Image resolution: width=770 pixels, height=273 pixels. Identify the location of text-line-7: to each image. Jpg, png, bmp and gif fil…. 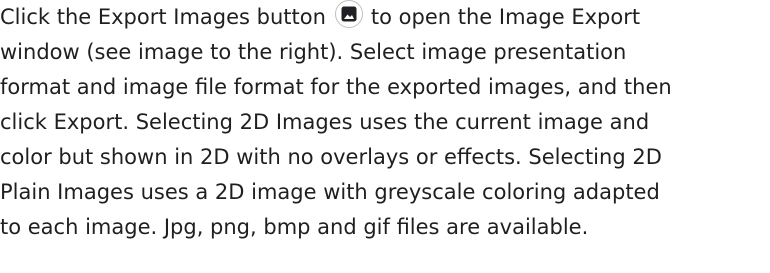
(294, 227).